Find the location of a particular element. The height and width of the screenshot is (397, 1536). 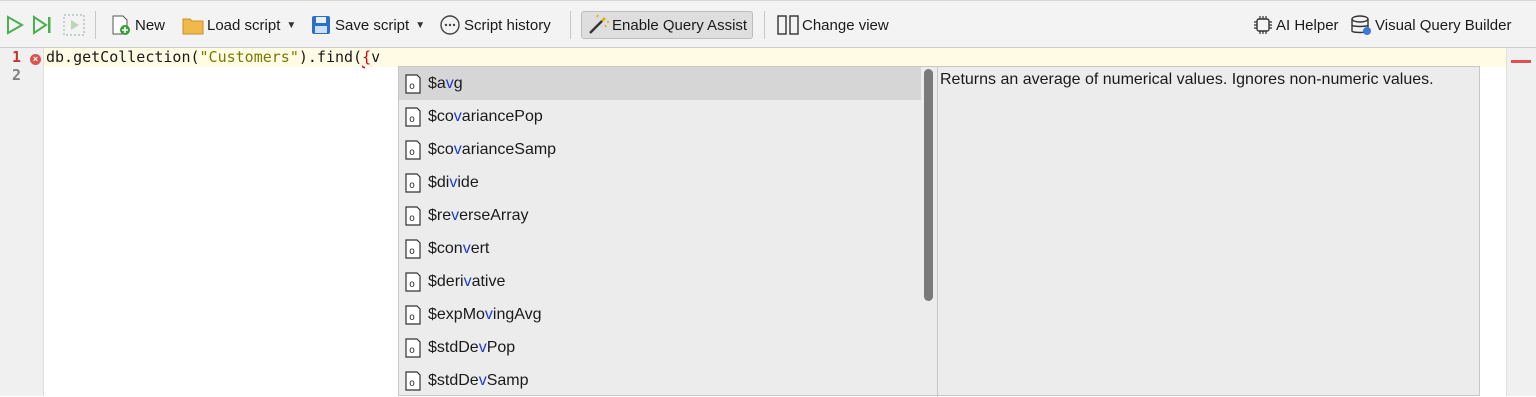

chevron-down-icon: ▼ is located at coordinates (291, 25).